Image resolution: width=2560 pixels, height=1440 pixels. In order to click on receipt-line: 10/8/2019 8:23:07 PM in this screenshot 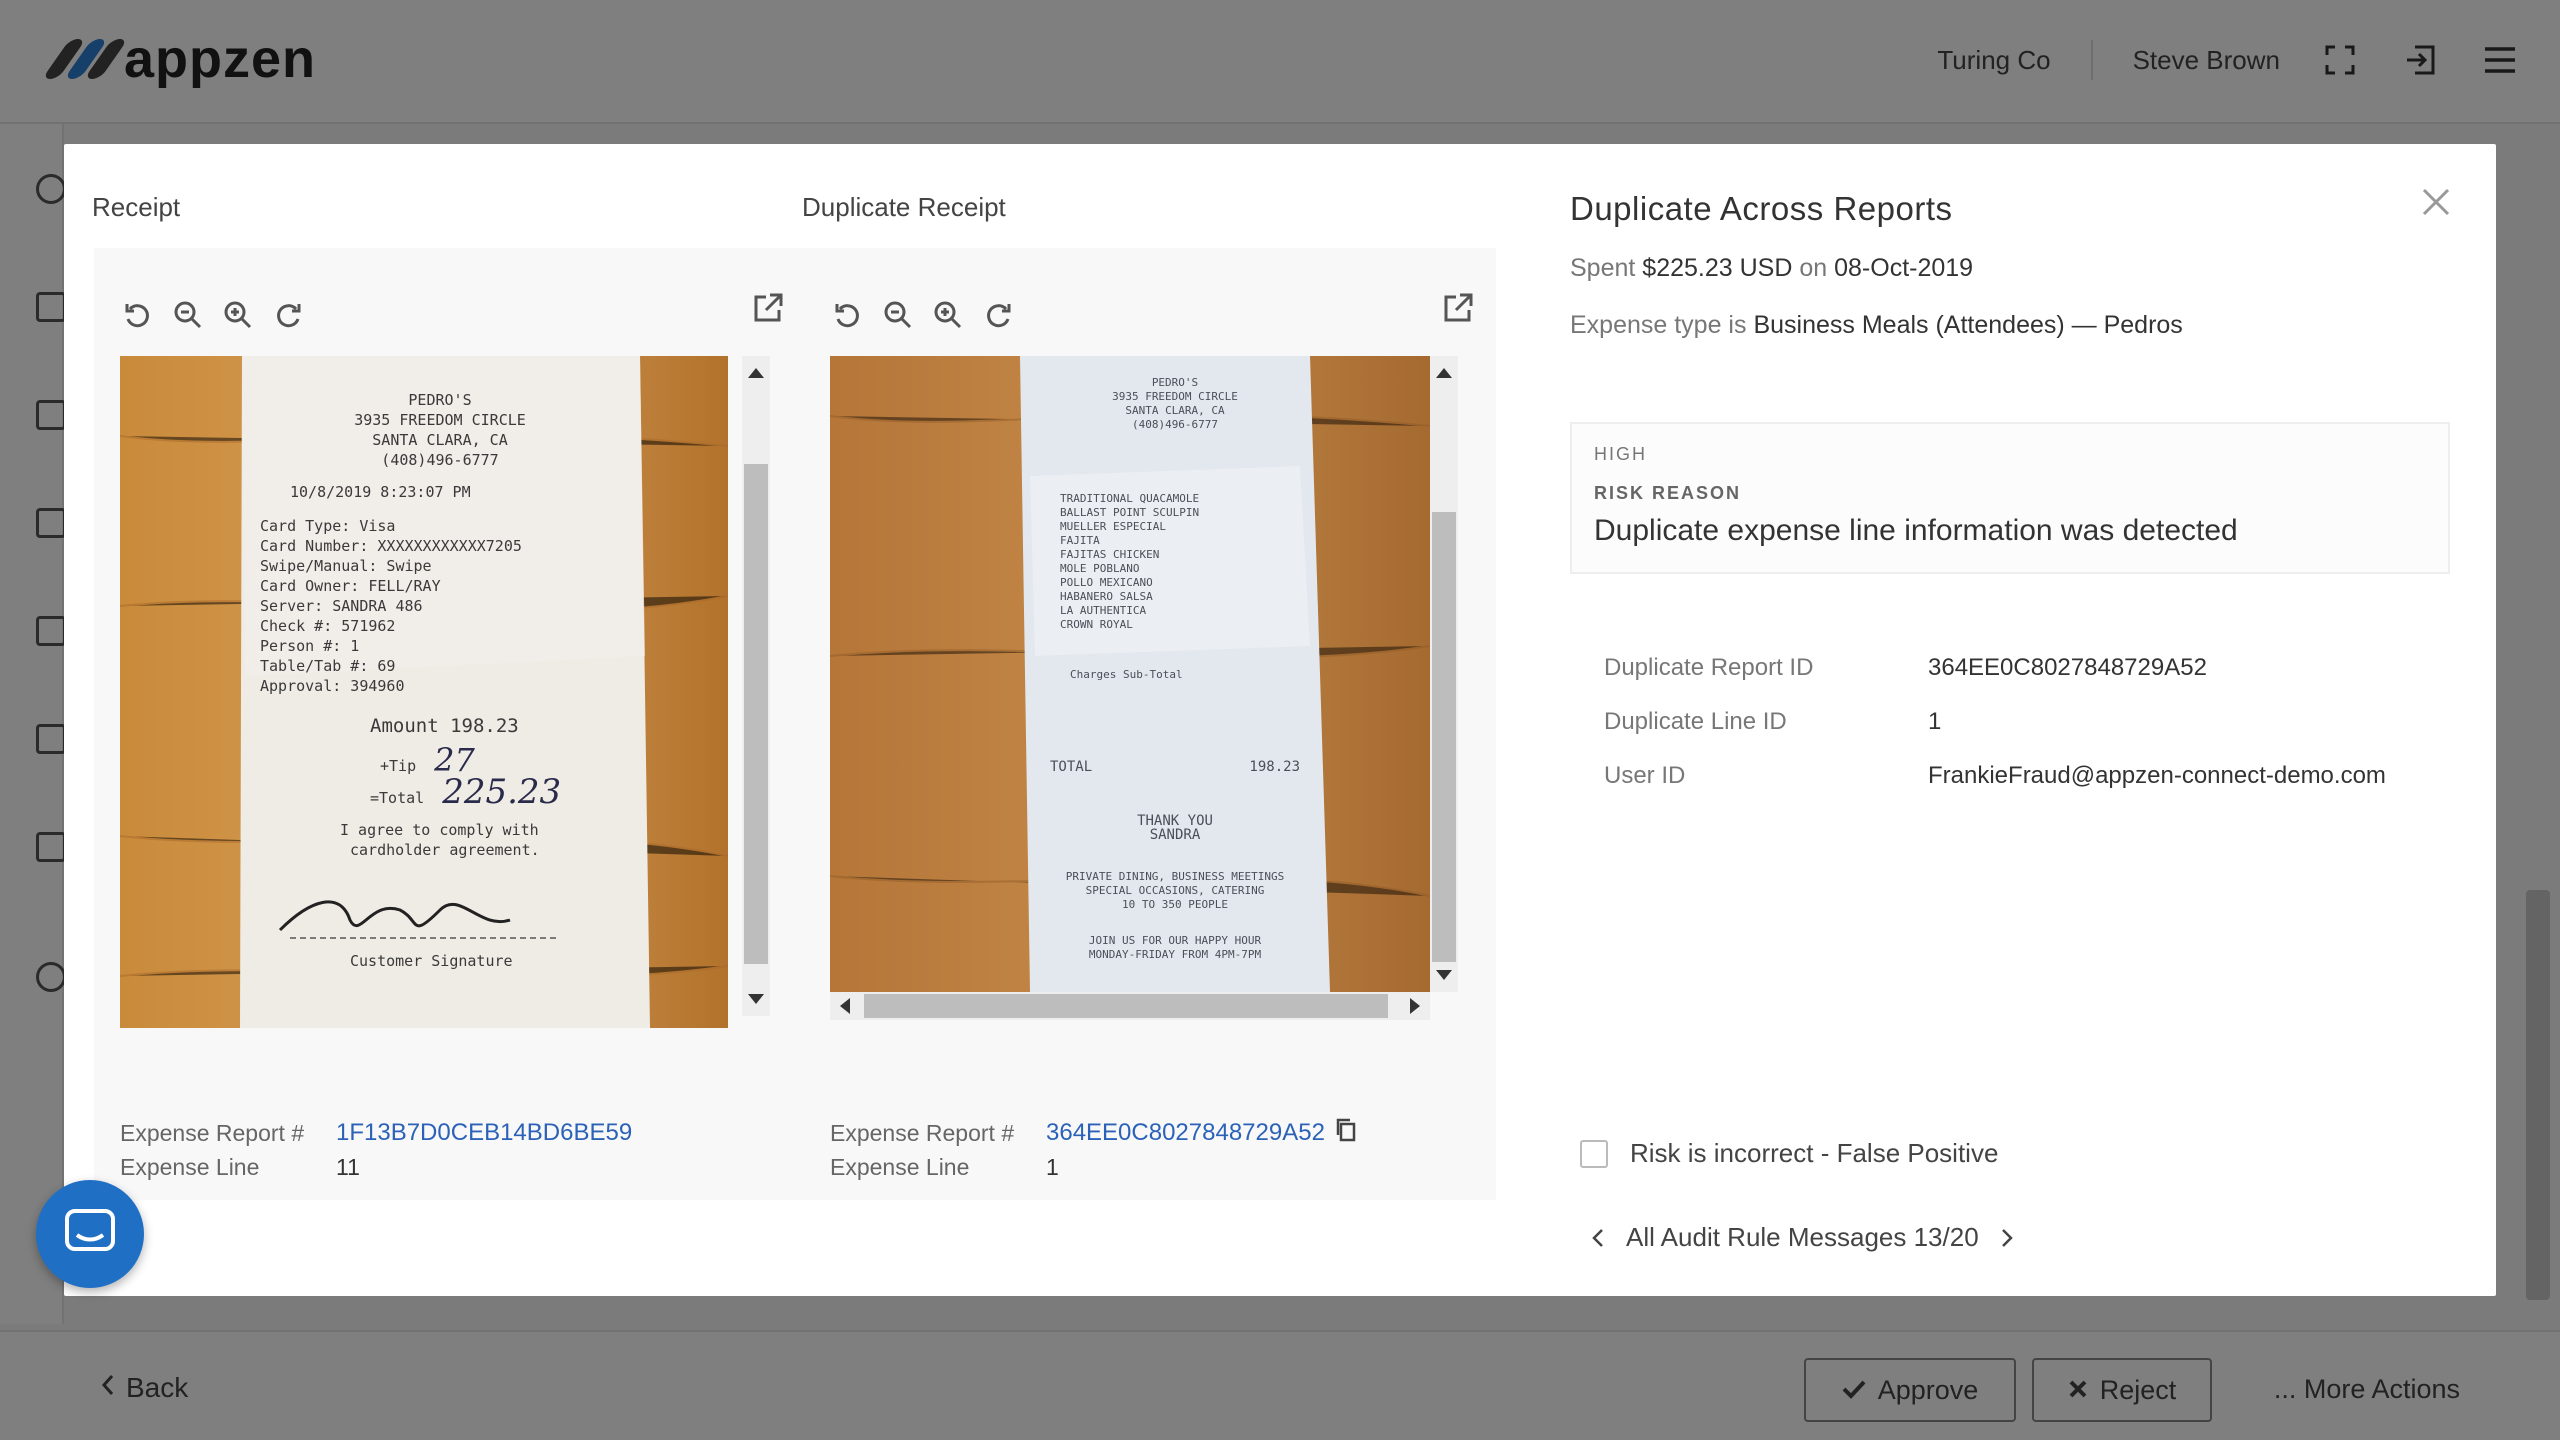, I will do `click(380, 492)`.